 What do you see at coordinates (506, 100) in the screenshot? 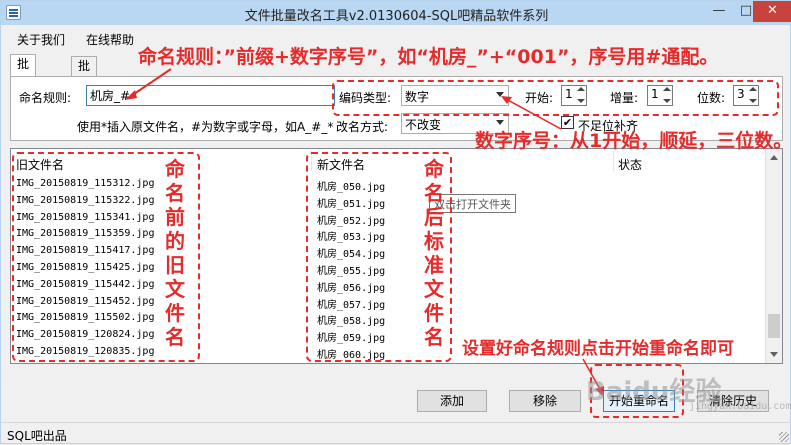
I see `arrow-sequence-head` at bounding box center [506, 100].